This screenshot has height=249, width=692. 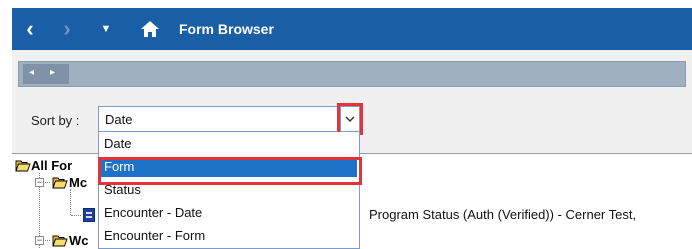 I want to click on tree-node-label: Mc, so click(x=78, y=182).